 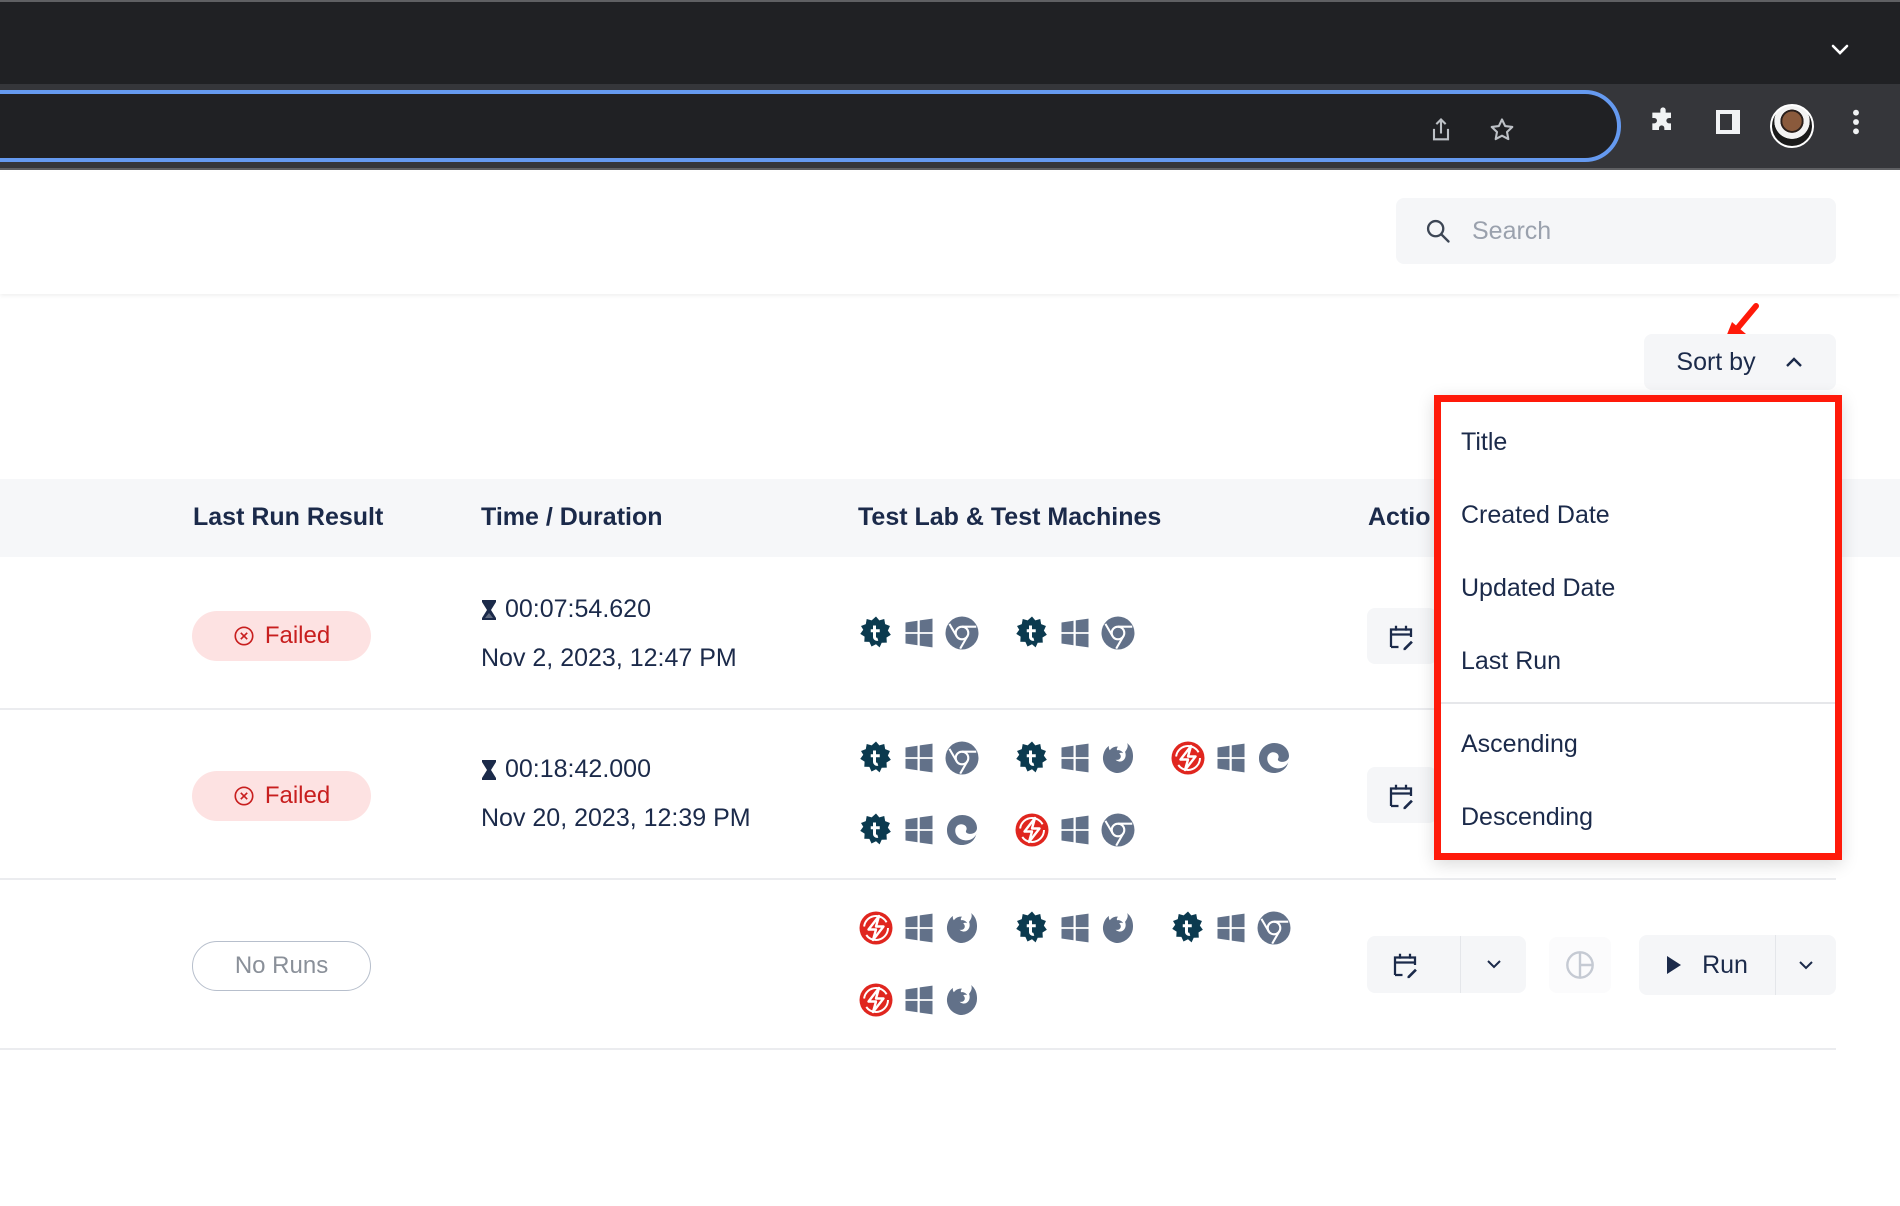 I want to click on sort-by-button: Sort by, so click(x=1740, y=362).